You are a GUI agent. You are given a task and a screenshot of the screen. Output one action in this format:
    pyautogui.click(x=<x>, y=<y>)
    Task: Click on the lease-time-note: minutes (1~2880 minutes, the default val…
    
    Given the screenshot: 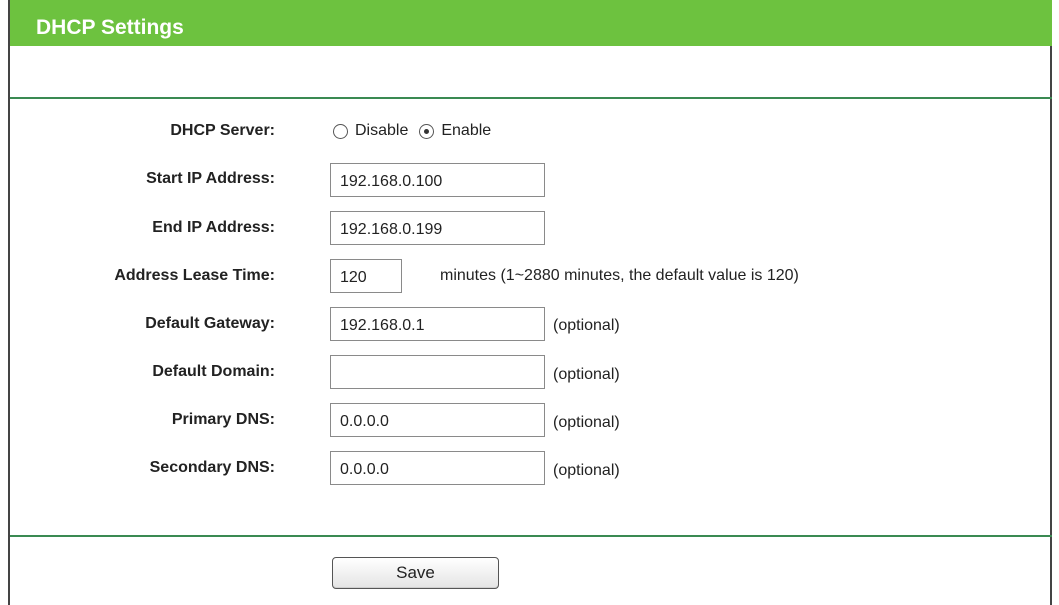 What is the action you would take?
    pyautogui.click(x=619, y=275)
    